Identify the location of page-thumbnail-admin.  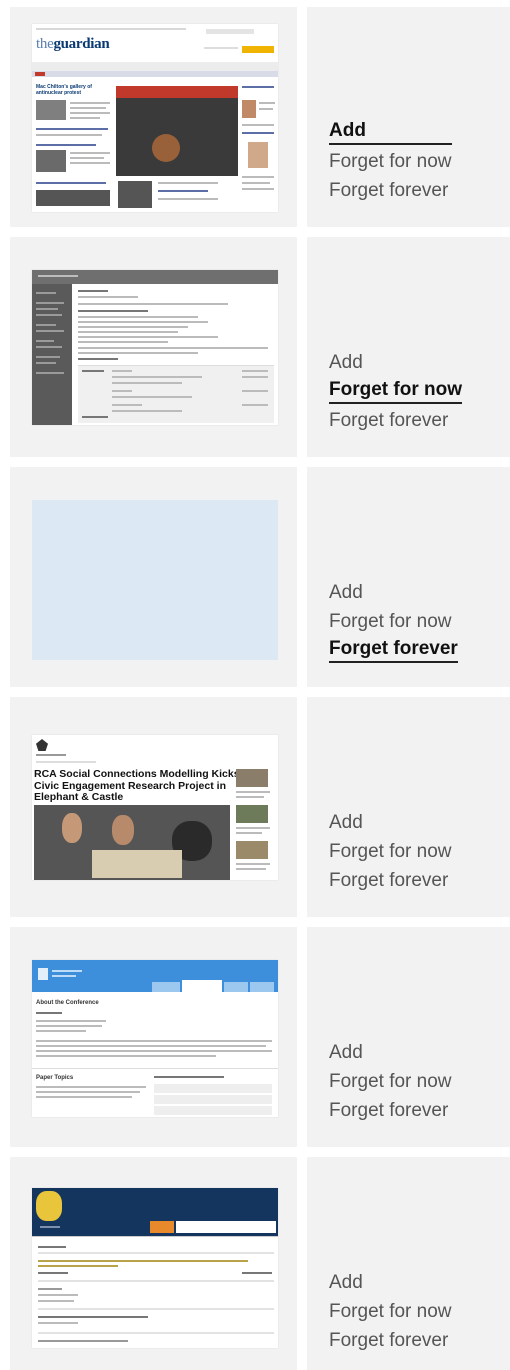
(155, 347).